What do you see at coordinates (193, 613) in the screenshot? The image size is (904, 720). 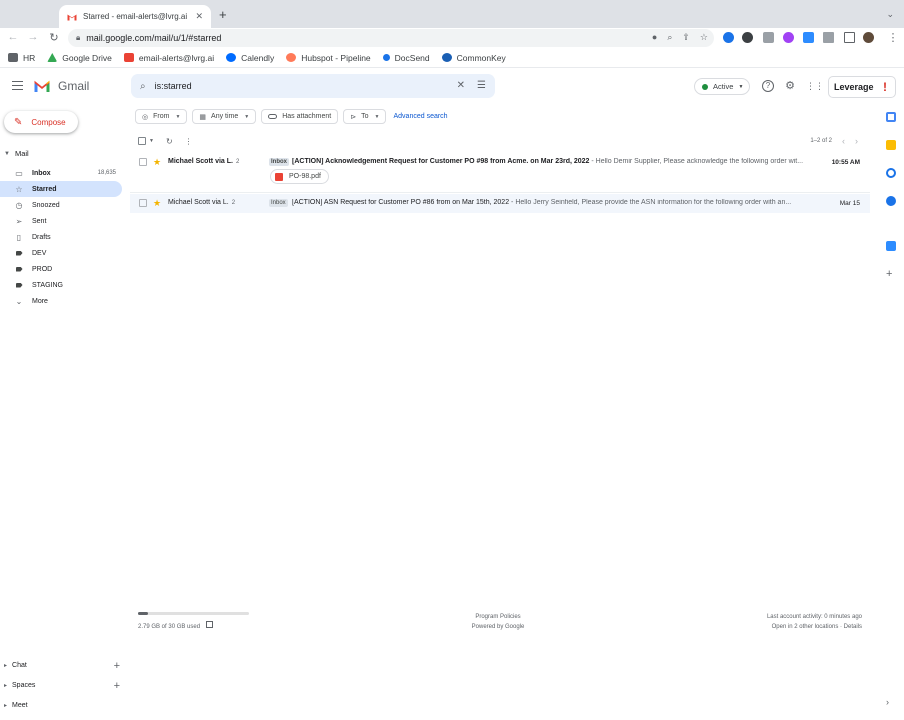 I see `storage-bar` at bounding box center [193, 613].